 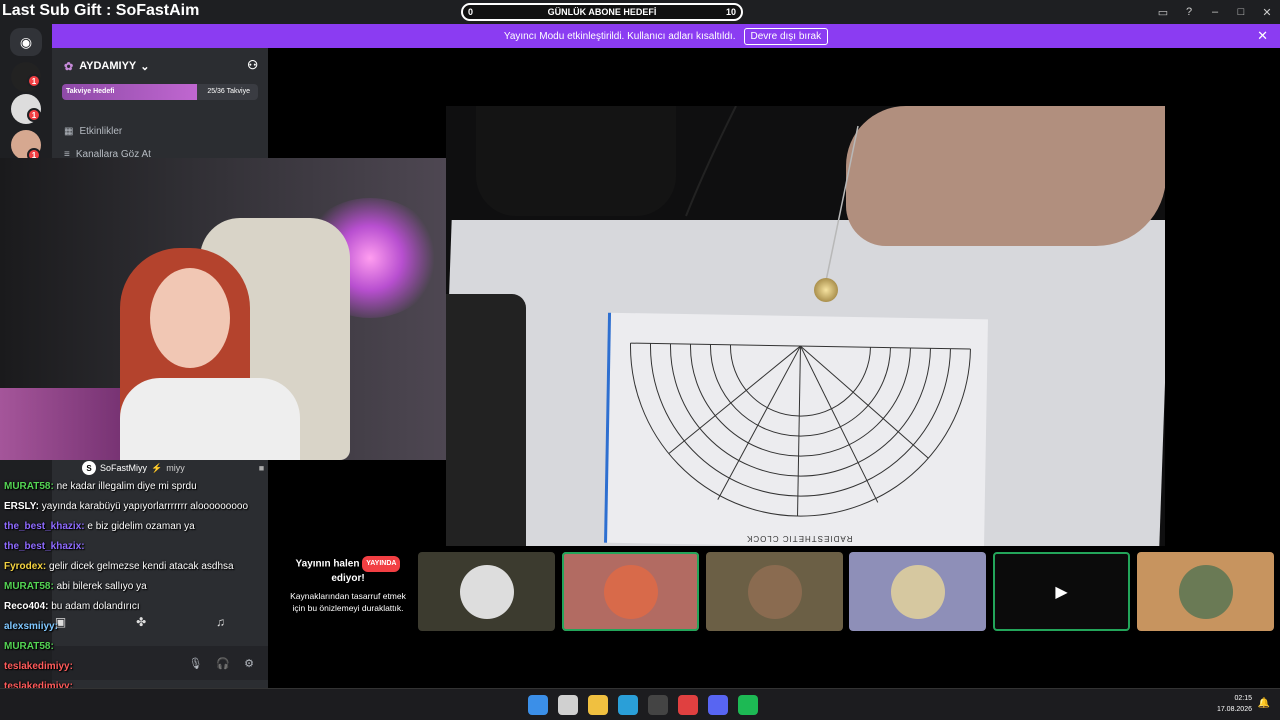 I want to click on server-flower-icon: ✿, so click(x=69, y=66).